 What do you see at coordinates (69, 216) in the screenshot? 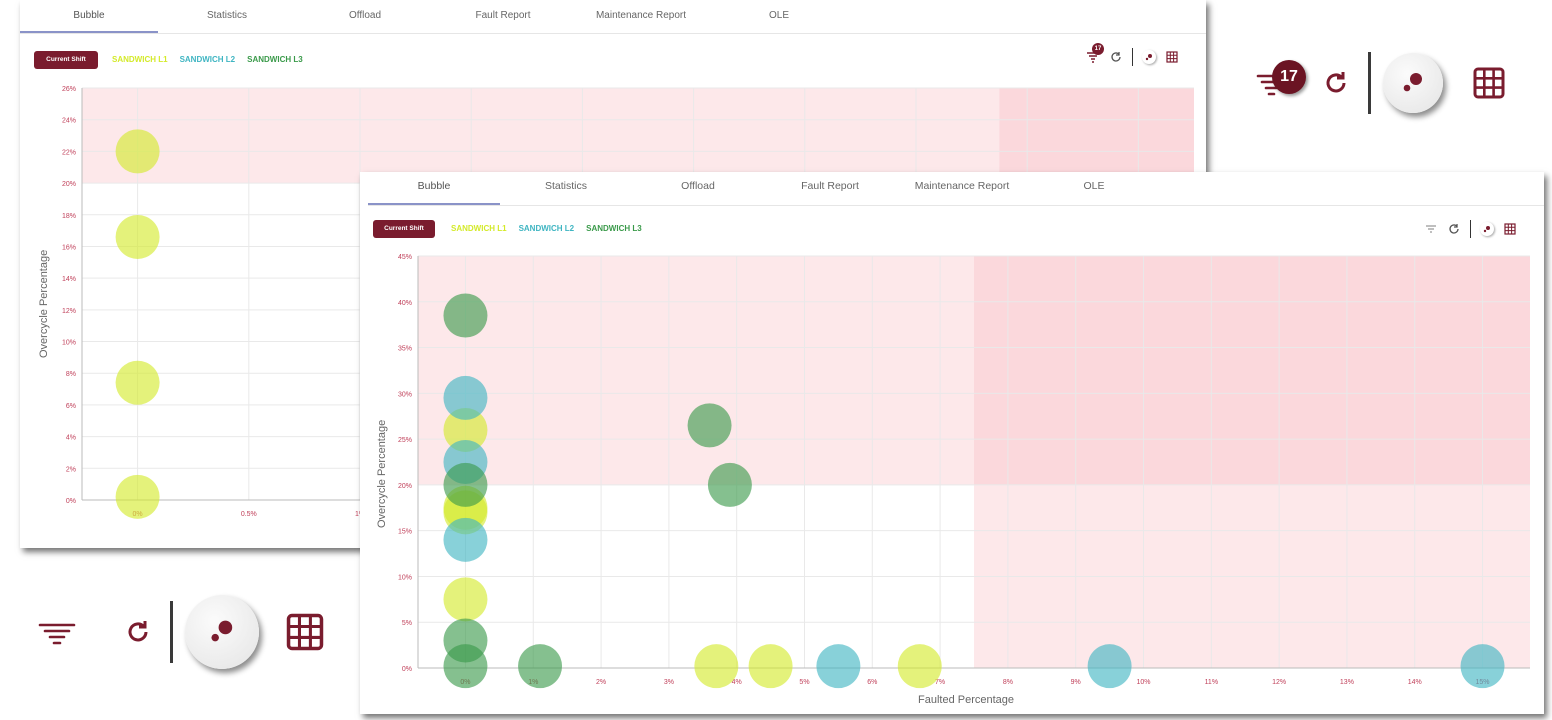
I see `y-tick-label: 18%` at bounding box center [69, 216].